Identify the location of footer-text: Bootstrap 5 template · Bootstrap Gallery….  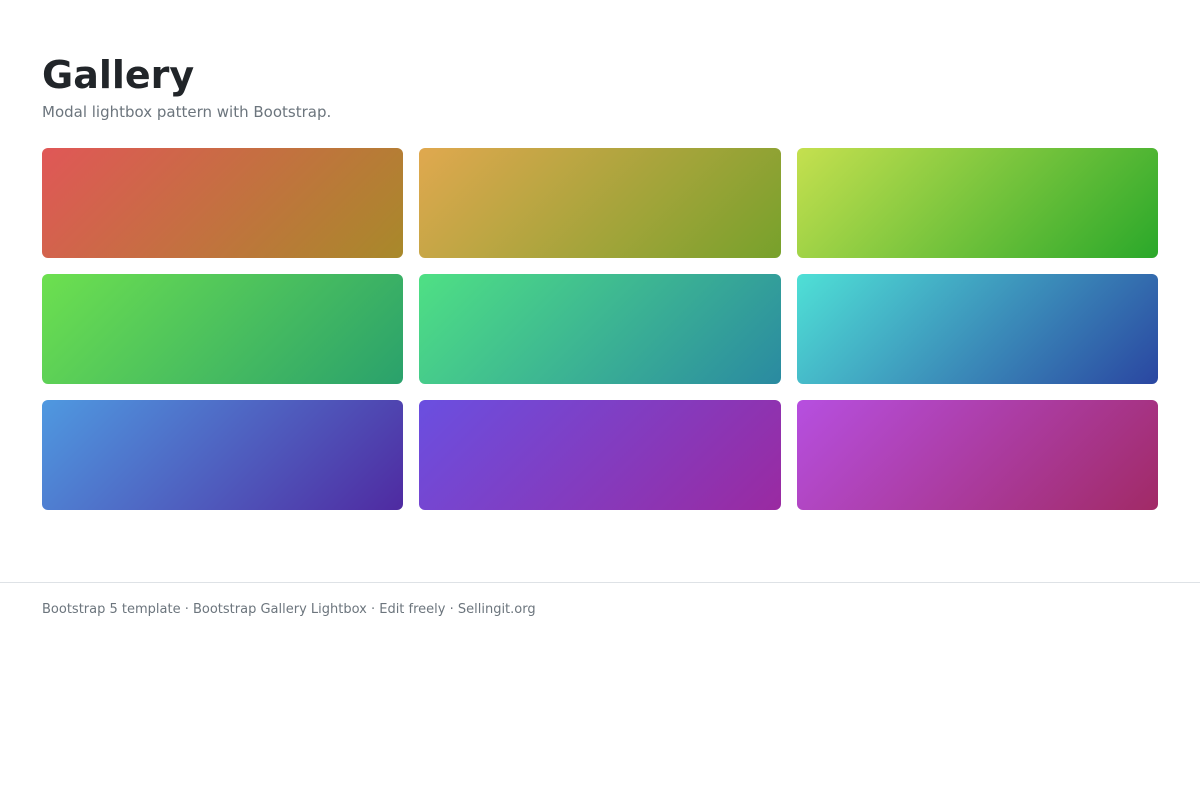
(289, 609).